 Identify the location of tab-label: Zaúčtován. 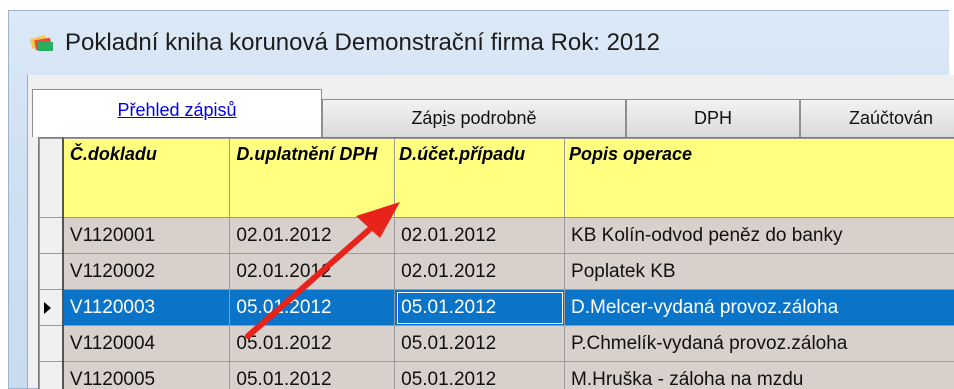
(891, 118).